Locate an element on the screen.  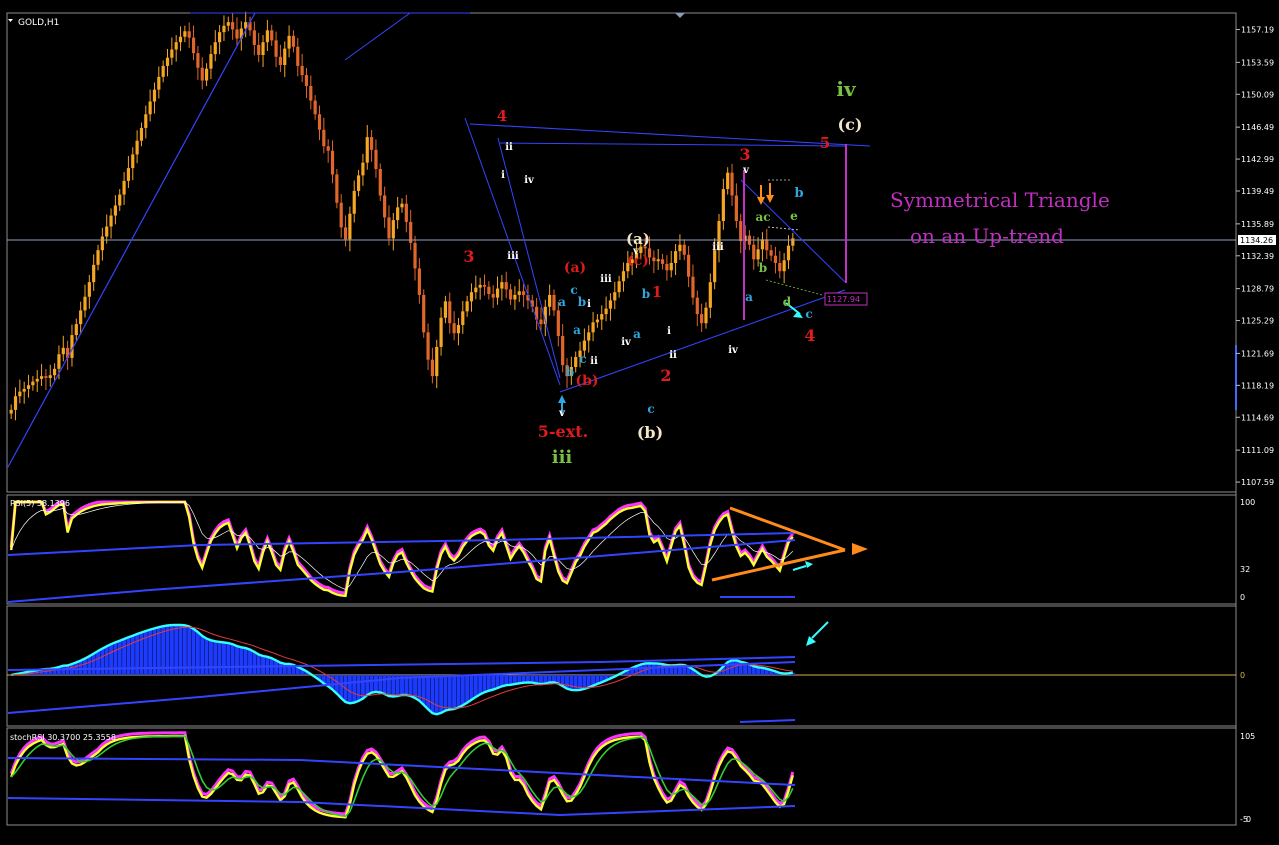
price-tick-label: 1107.59 is located at coordinates (1257, 482).